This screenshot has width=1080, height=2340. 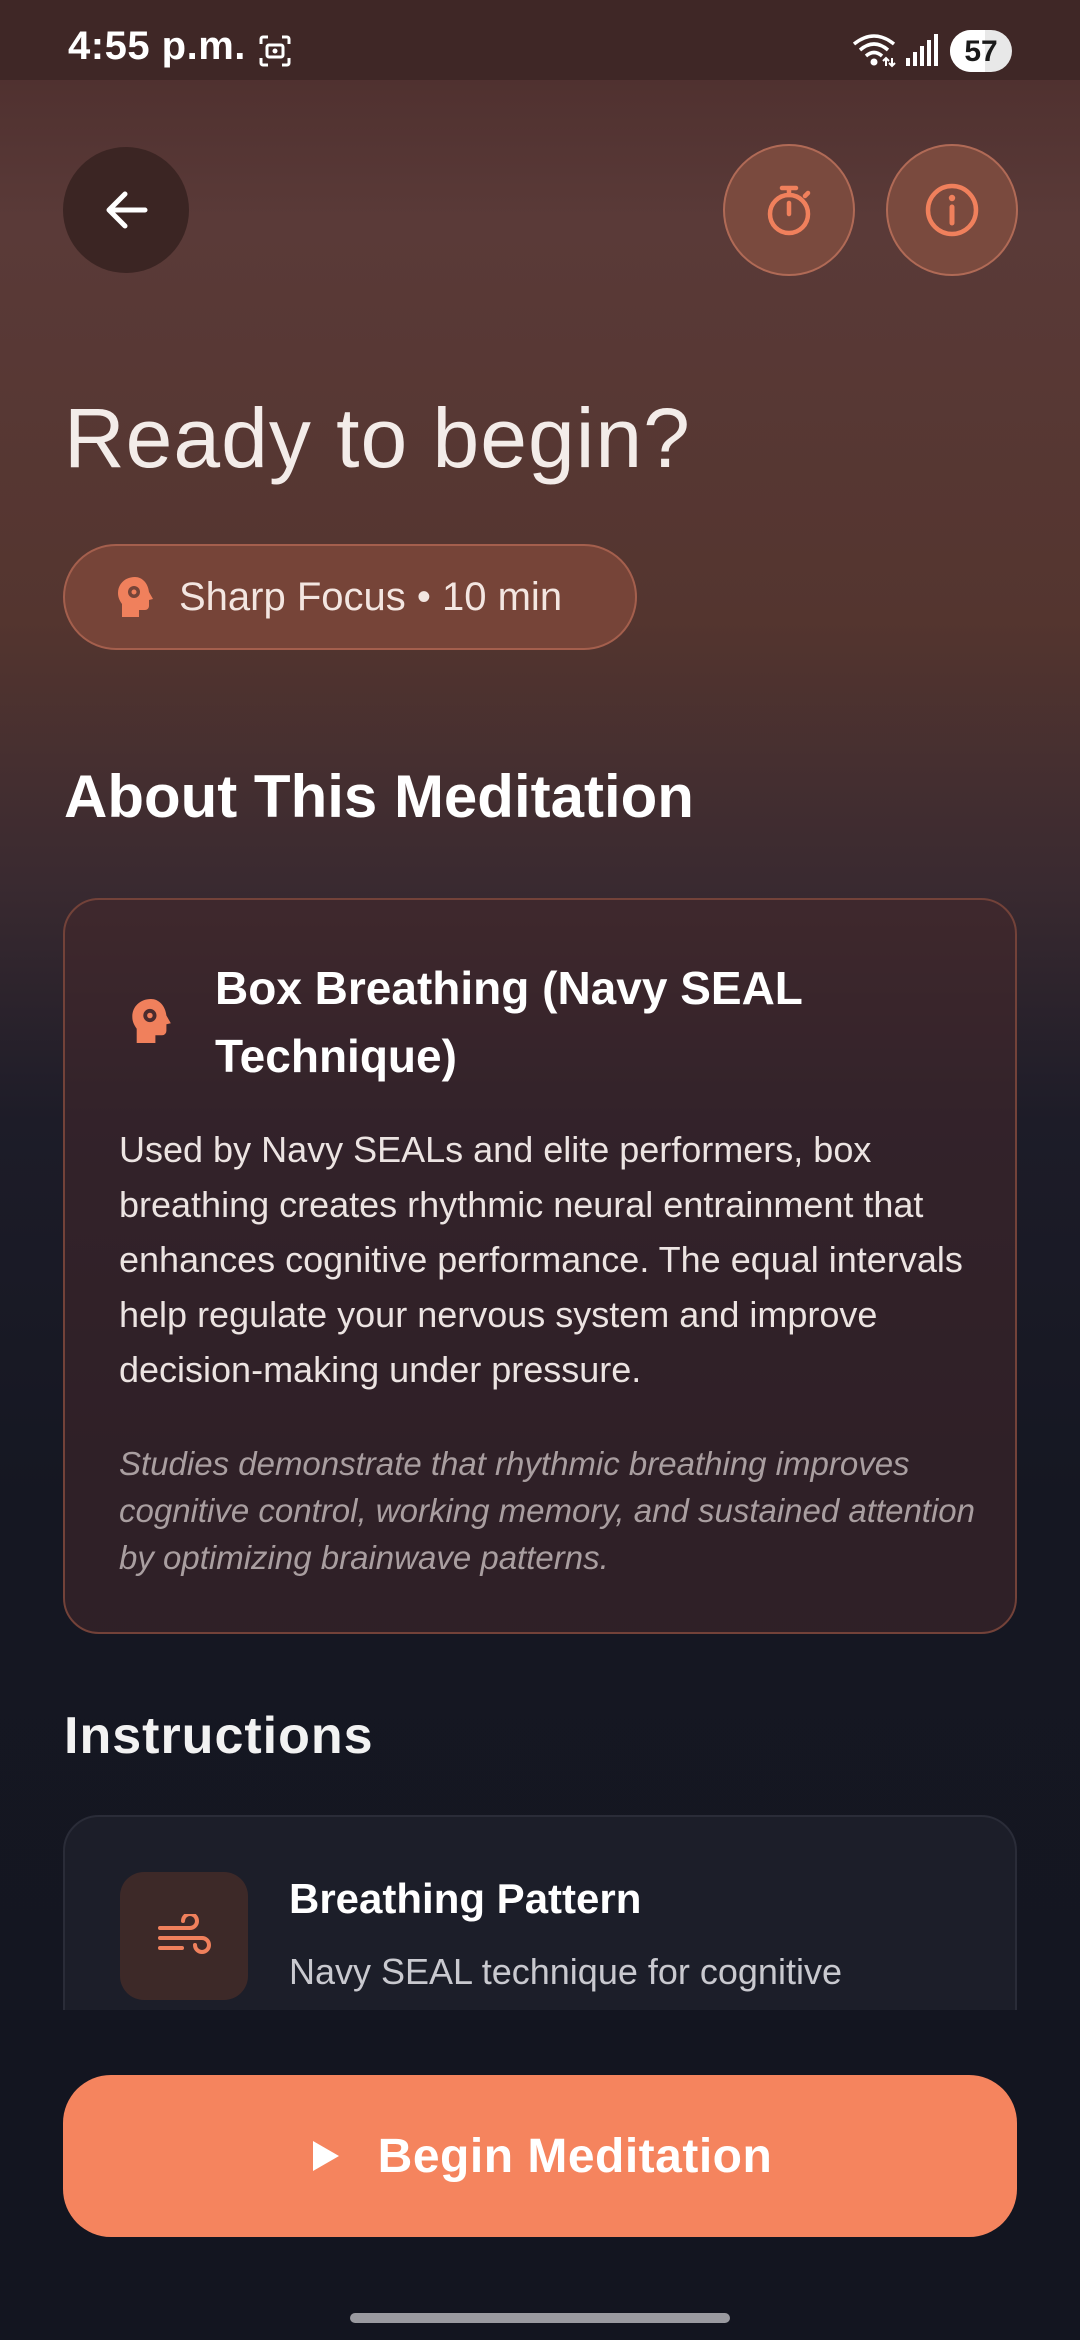 What do you see at coordinates (275, 51) in the screenshot?
I see `screenshot-icon` at bounding box center [275, 51].